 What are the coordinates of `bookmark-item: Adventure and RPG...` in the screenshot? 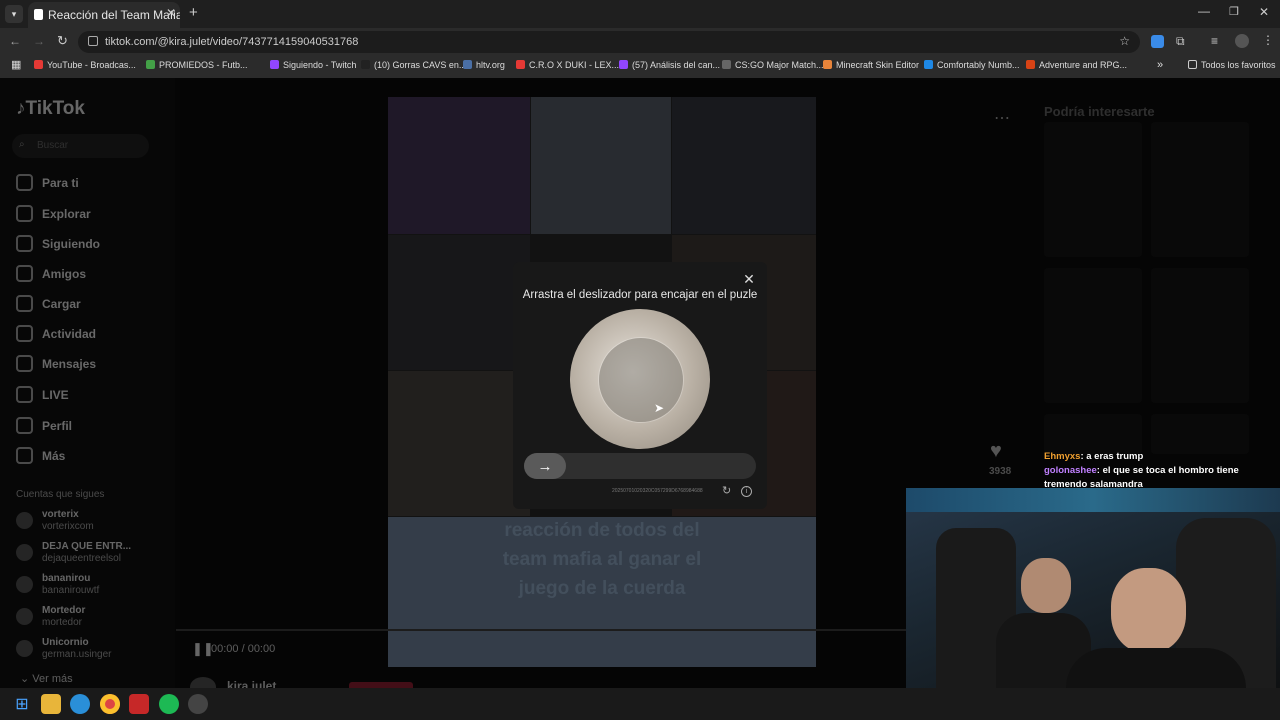 It's located at (1076, 65).